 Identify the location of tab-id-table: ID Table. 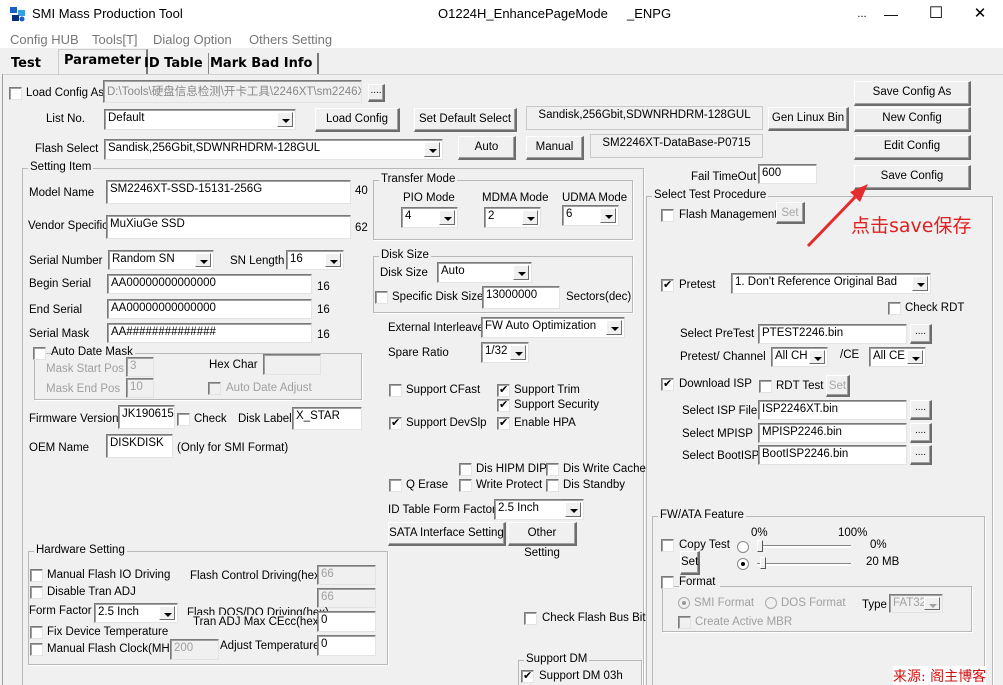
(174, 64).